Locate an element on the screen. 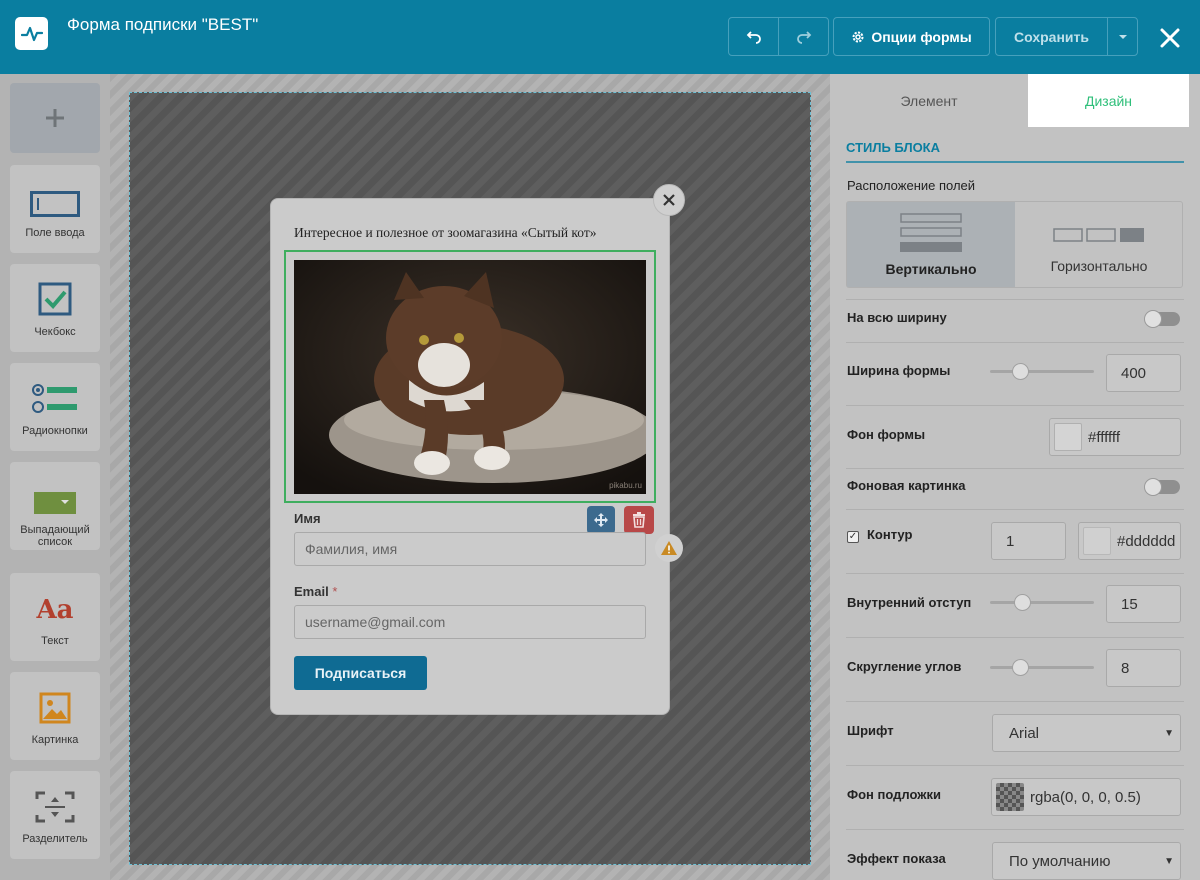 This screenshot has width=1200, height=880. field-layout-selector: Вертикально Горизонтально is located at coordinates (1014, 244).